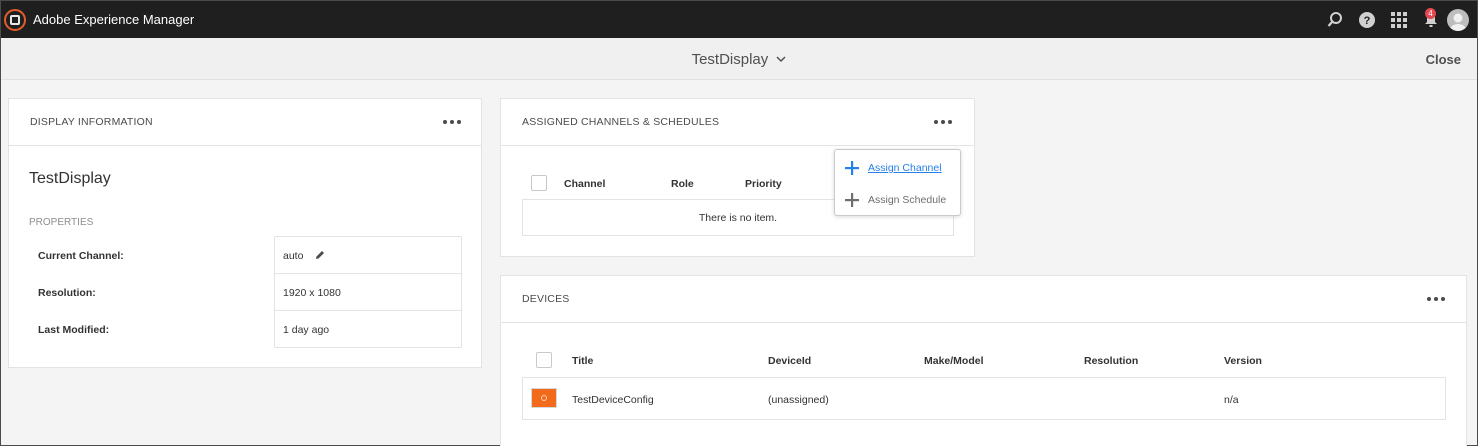 This screenshot has height=446, width=1478. What do you see at coordinates (74, 330) in the screenshot?
I see `last-modified-label: Last Modified:` at bounding box center [74, 330].